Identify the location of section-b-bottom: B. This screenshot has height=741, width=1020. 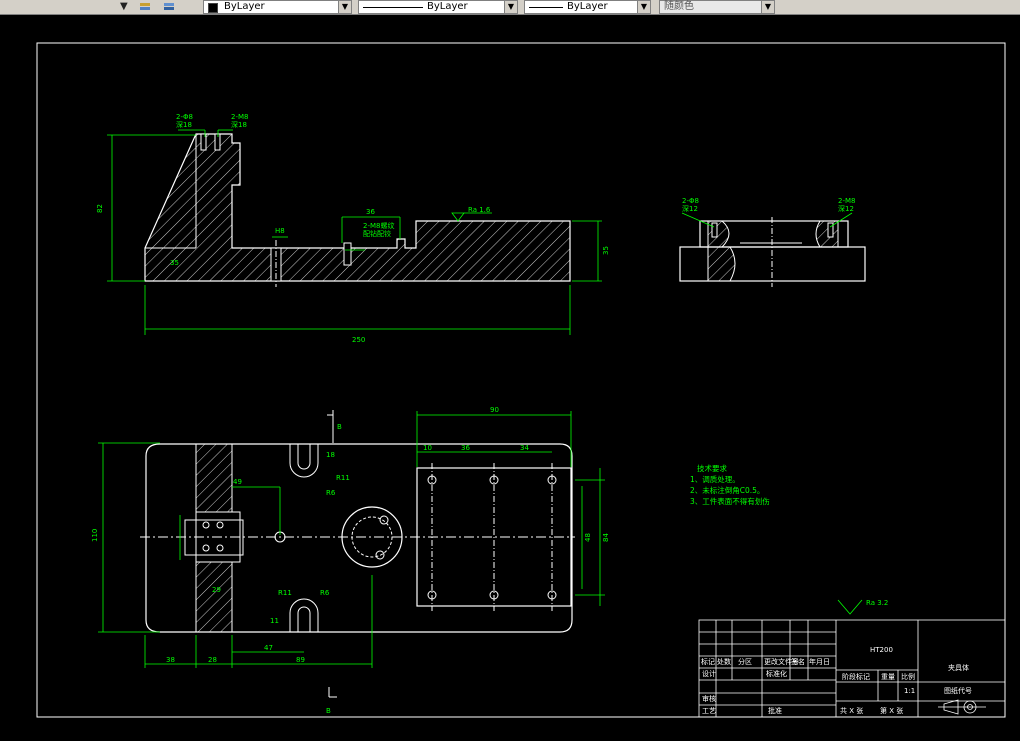
(328, 711).